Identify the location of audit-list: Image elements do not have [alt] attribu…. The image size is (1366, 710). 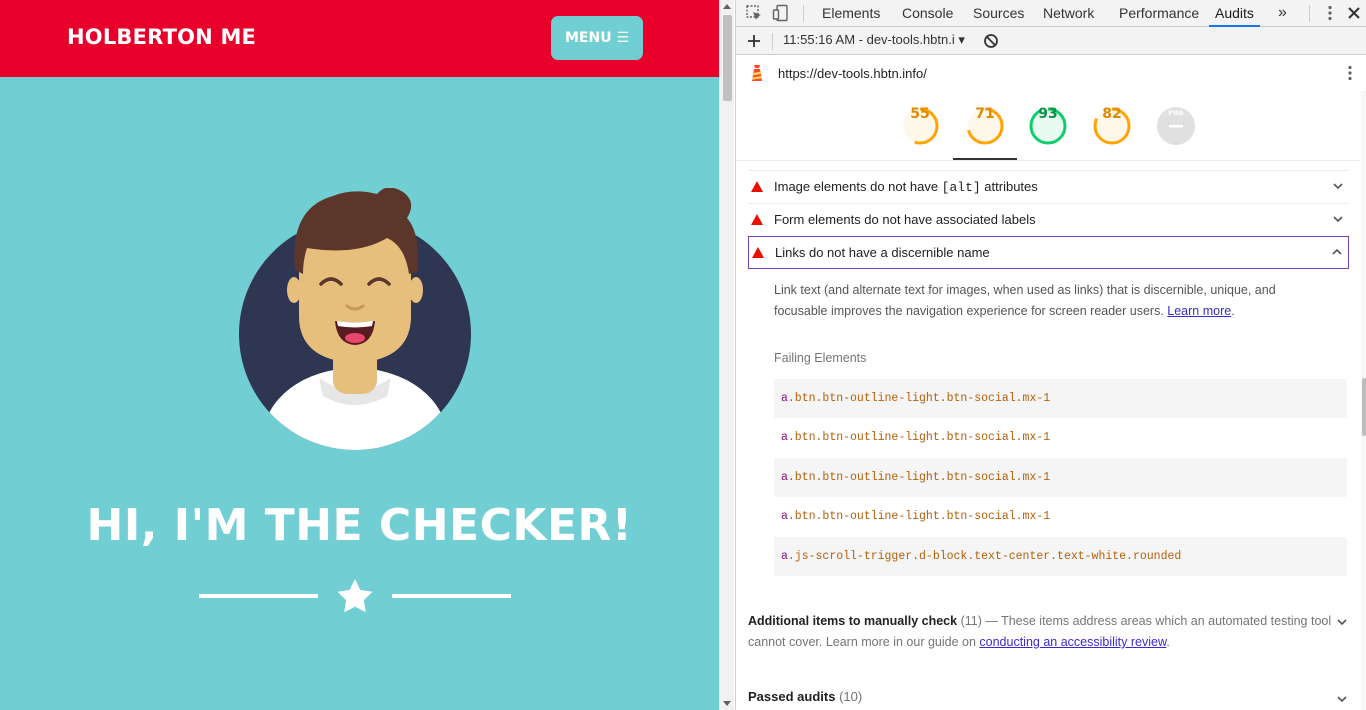
(1048, 219).